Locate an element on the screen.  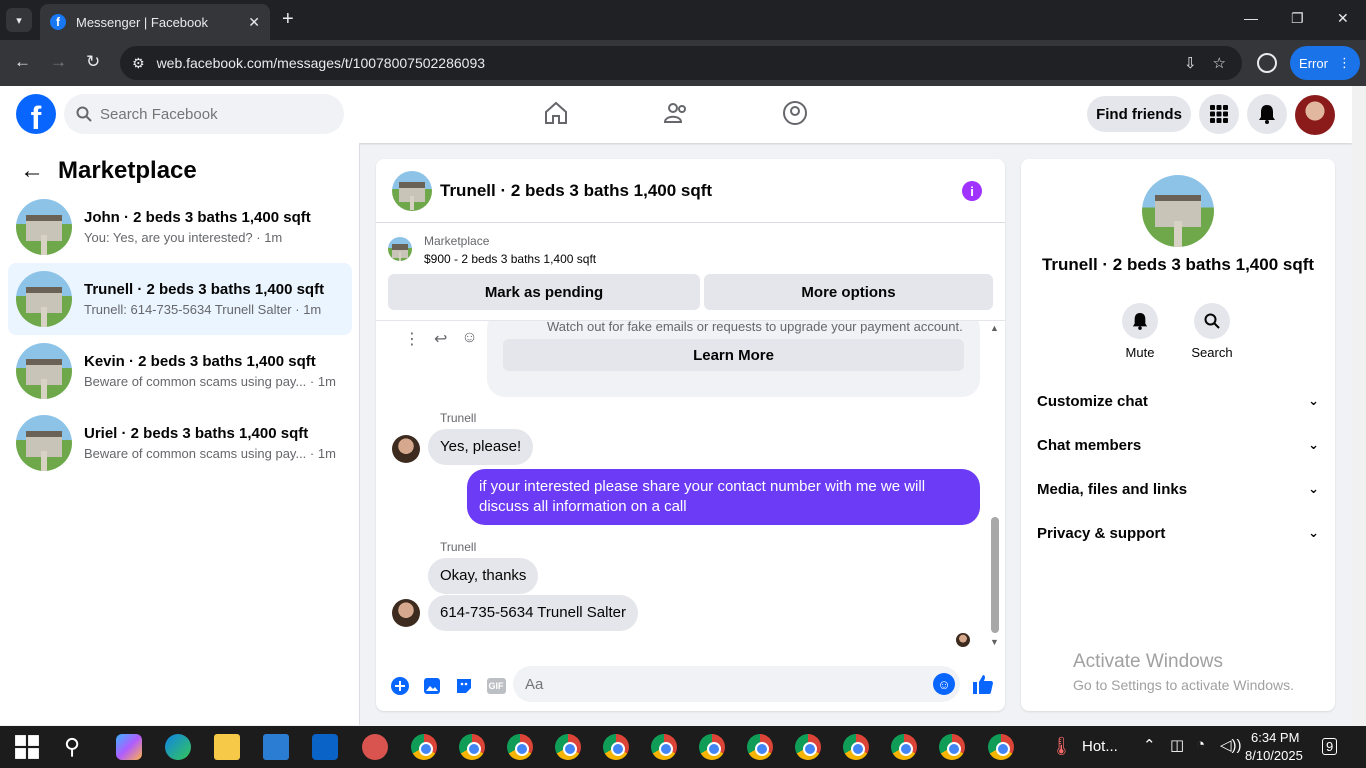
notifications-bell-icon is located at coordinates (1267, 114).